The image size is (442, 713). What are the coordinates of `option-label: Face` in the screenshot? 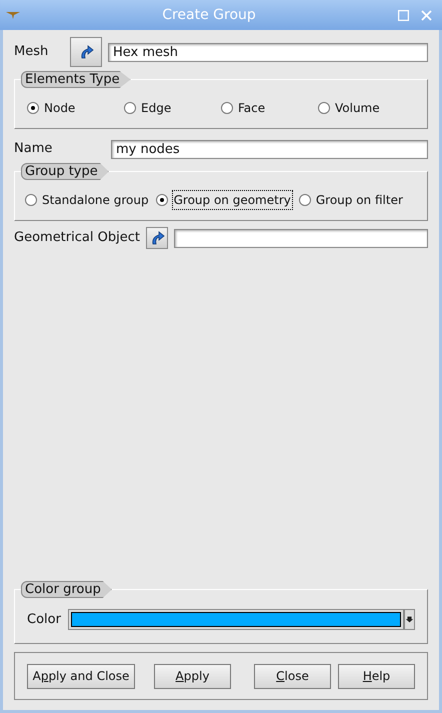 It's located at (251, 108).